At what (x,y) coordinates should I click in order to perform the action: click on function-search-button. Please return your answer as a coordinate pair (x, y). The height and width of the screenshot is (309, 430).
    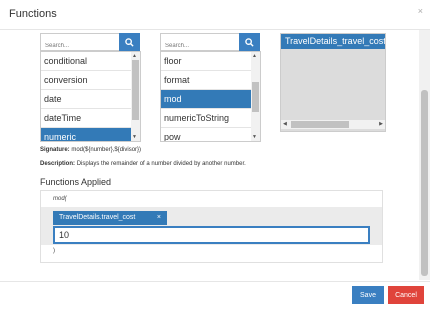
    Looking at the image, I should click on (249, 42).